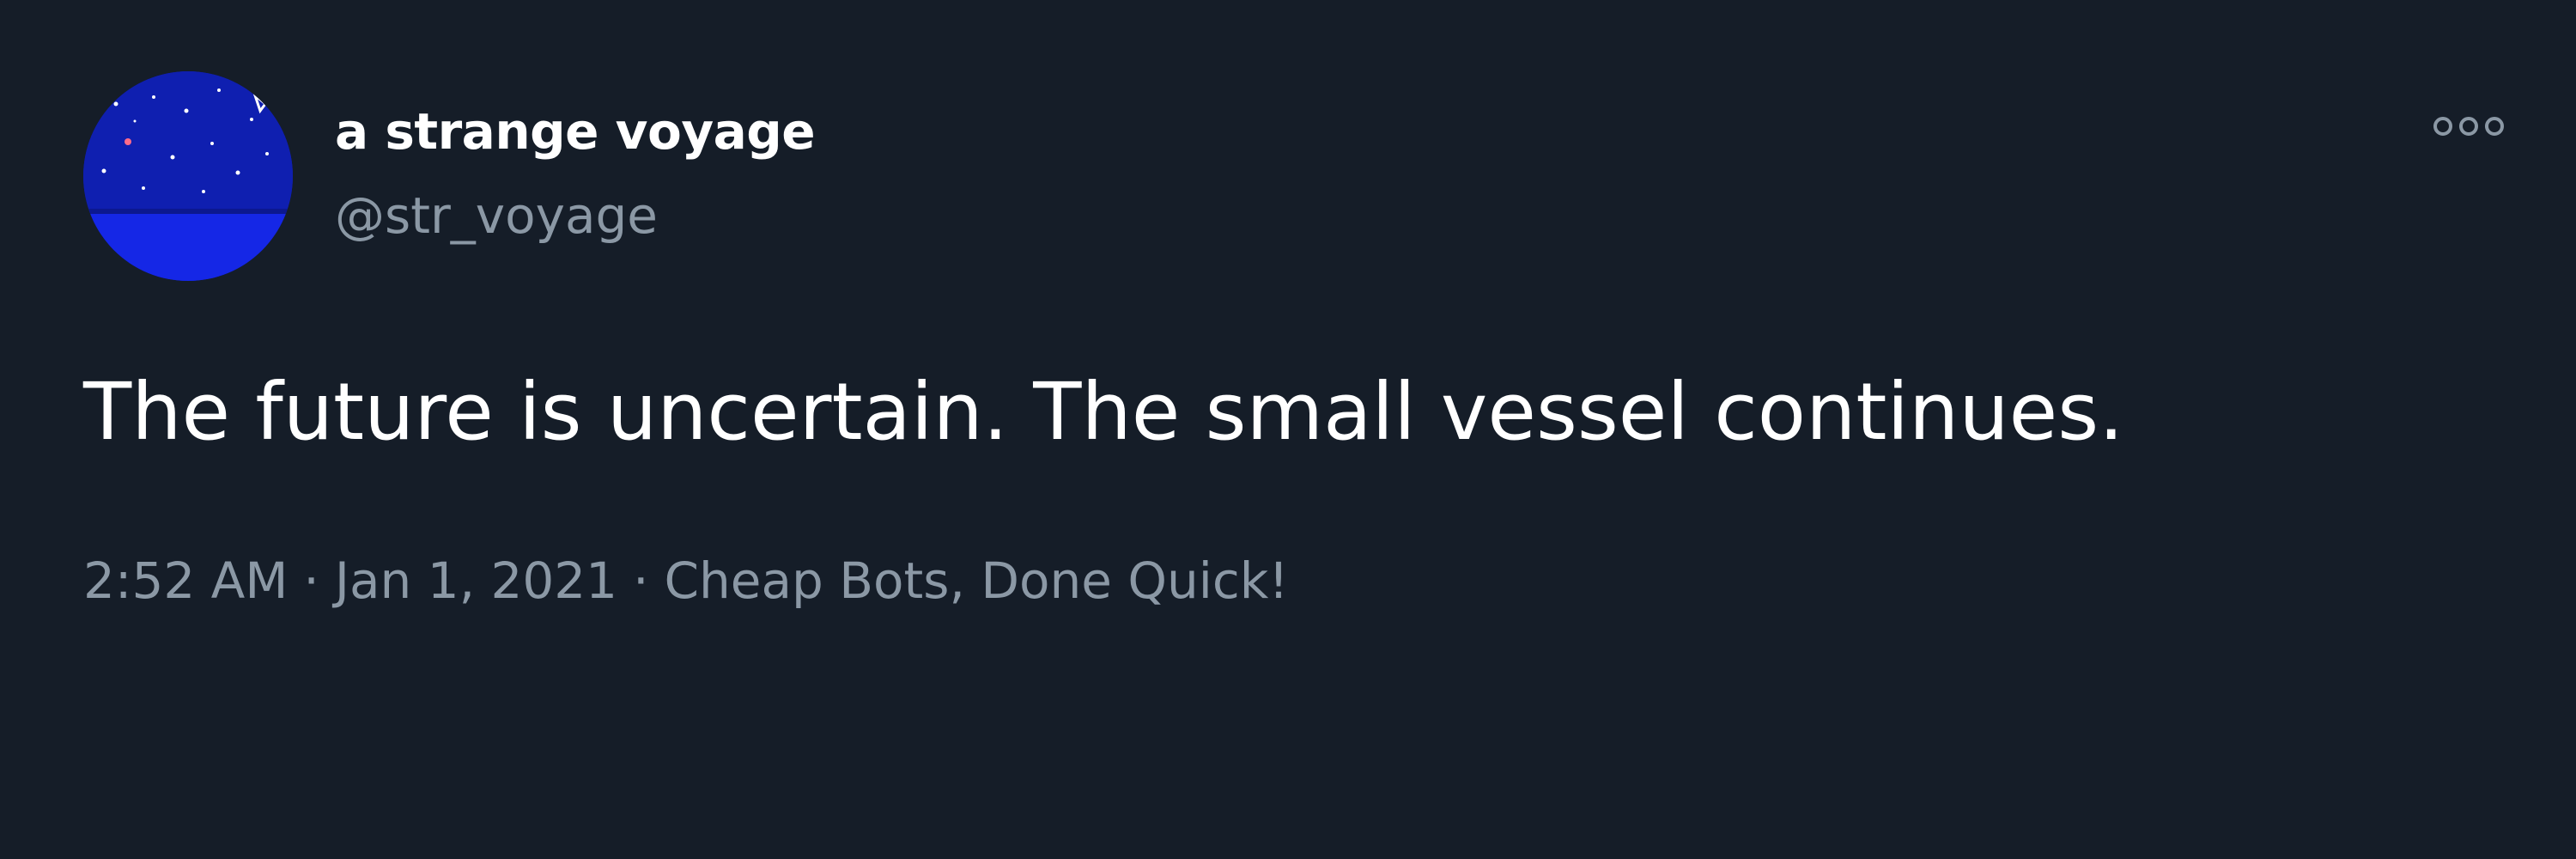 This screenshot has width=2576, height=859. Describe the element at coordinates (977, 580) in the screenshot. I see `tweet-source: Cheap Bots, Done Quick!` at that location.